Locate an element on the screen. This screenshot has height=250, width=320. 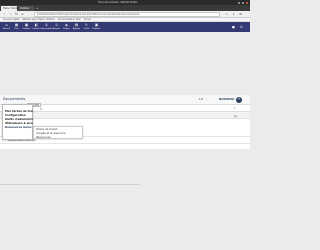
menu-icon: ≡ is located at coordinates (240, 14).